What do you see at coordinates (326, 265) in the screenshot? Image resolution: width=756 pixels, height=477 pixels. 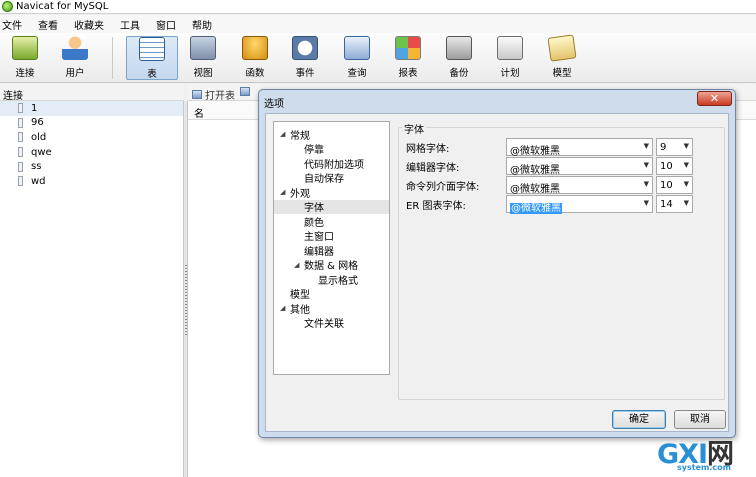 I see `tree-item-data-grid: ◢ 数据 & 网格` at bounding box center [326, 265].